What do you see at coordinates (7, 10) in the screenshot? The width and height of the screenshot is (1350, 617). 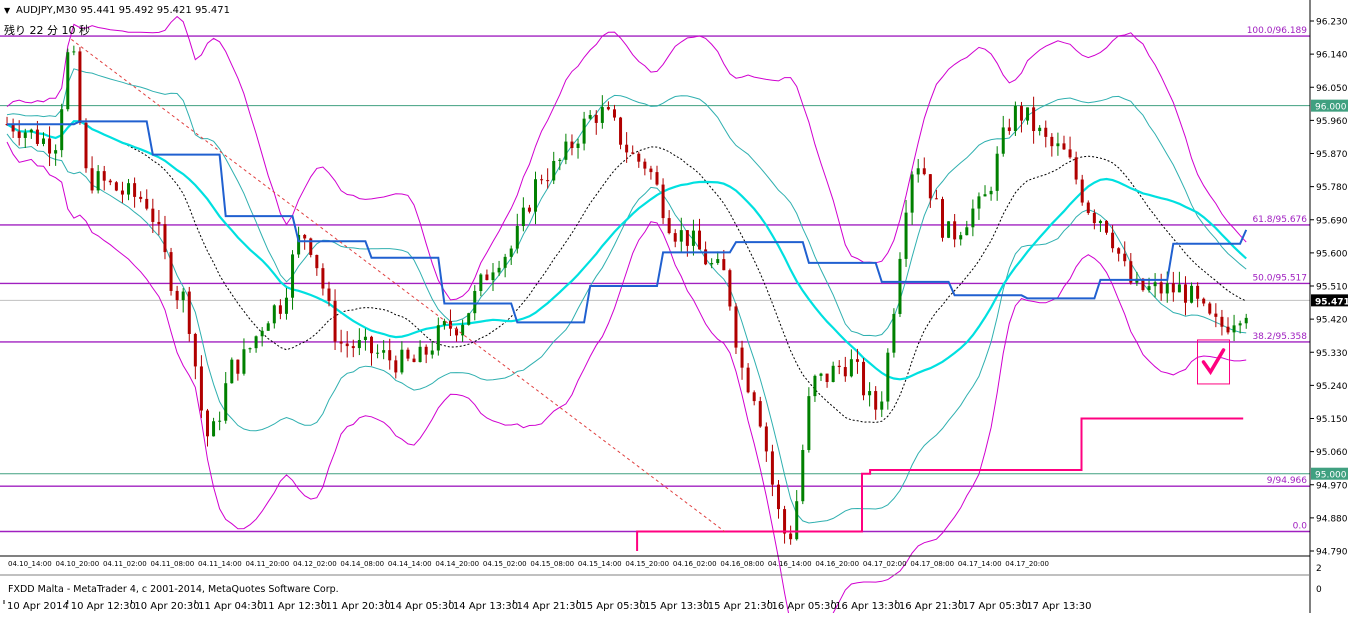 I see `collapse-triangle-icon: ▼` at bounding box center [7, 10].